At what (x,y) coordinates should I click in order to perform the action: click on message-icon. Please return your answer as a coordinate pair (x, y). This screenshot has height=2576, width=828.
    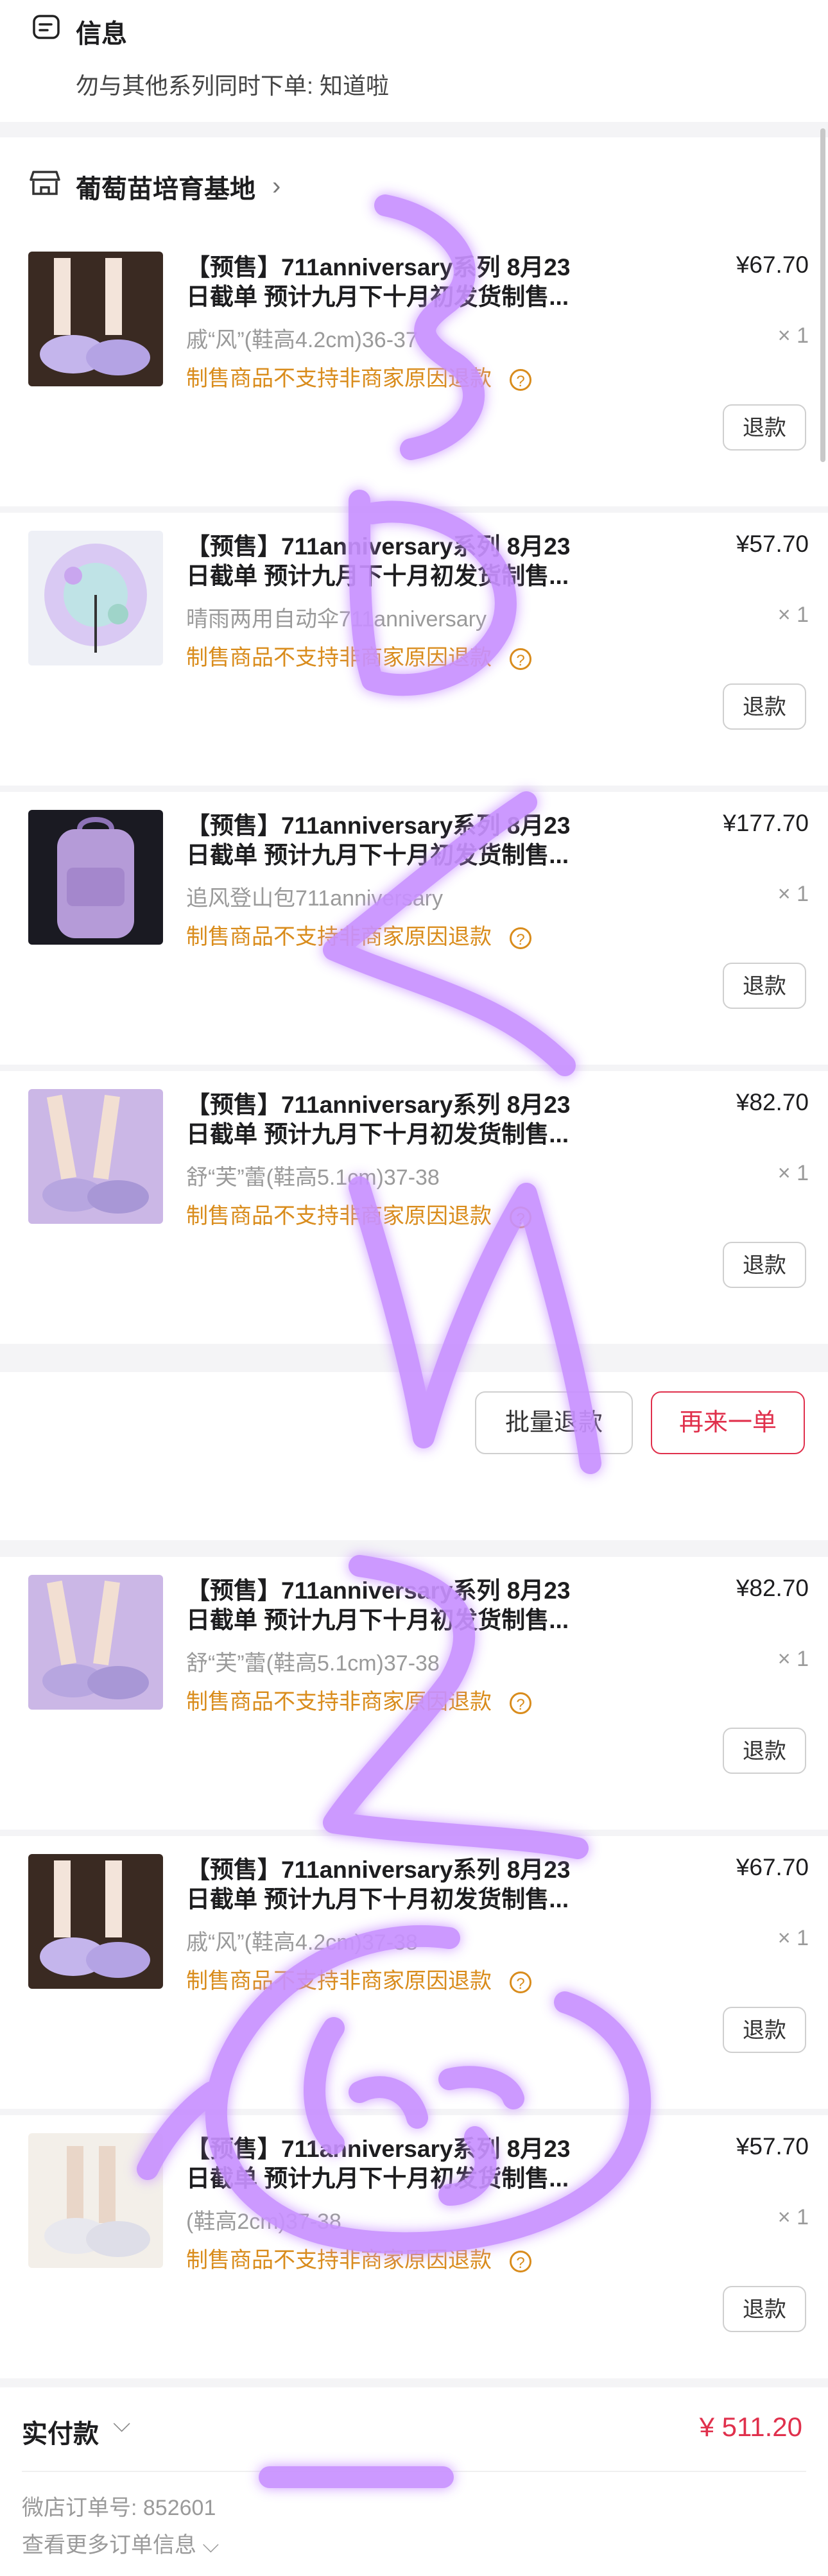
    Looking at the image, I should click on (46, 27).